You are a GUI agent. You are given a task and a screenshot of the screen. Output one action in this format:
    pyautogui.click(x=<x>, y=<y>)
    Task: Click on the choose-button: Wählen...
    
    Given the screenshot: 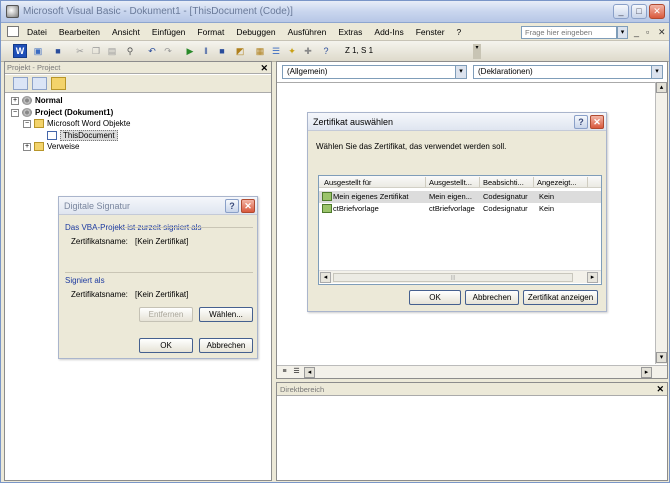 What is the action you would take?
    pyautogui.click(x=226, y=314)
    